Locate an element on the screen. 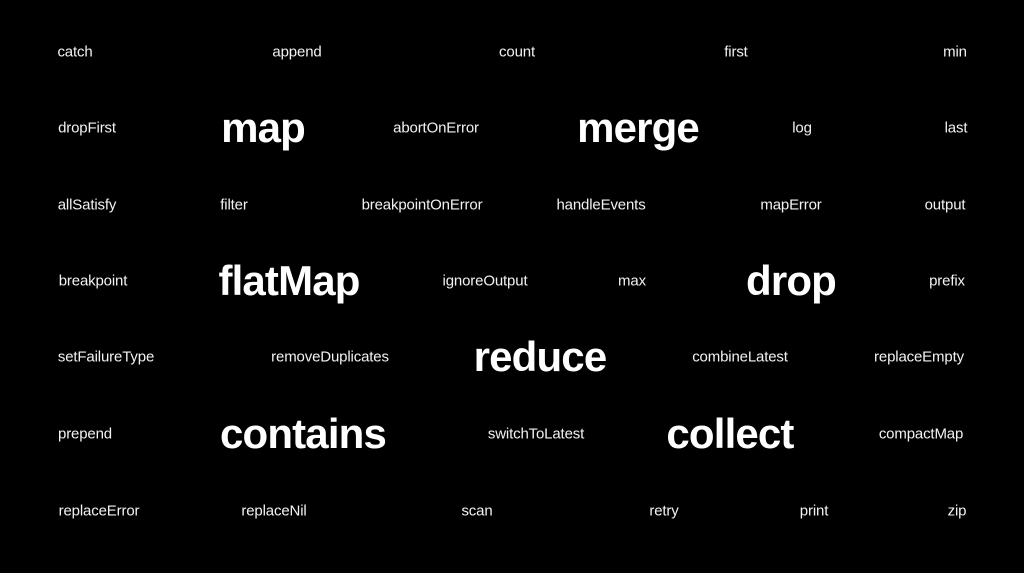 This screenshot has width=1024, height=573. operator-word: reduce is located at coordinates (540, 356).